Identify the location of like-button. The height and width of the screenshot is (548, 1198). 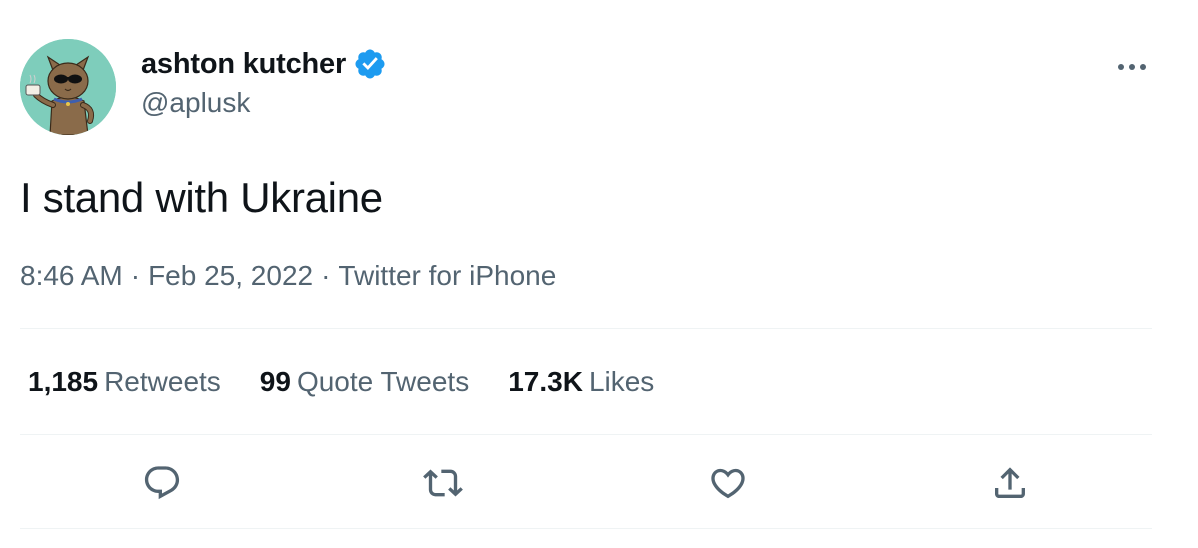
(728, 483).